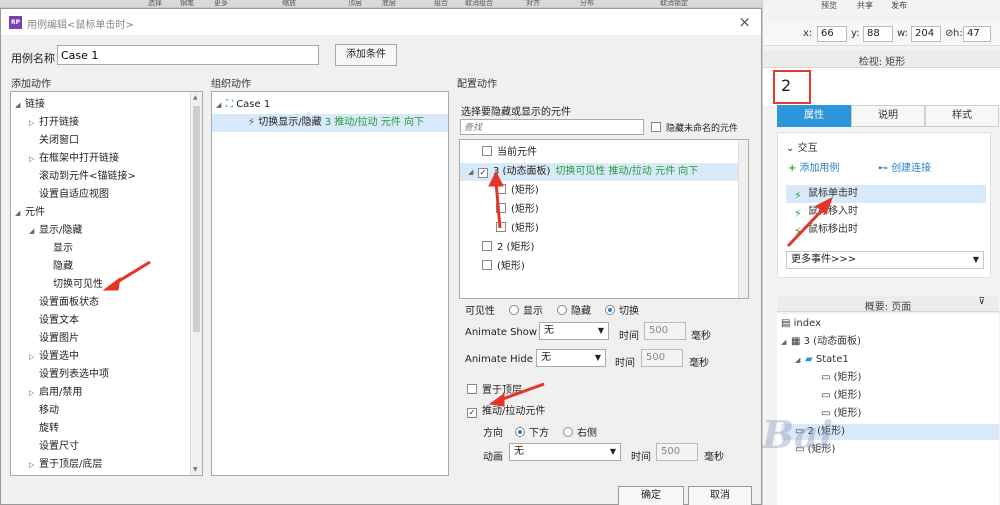 The height and width of the screenshot is (505, 1000). Describe the element at coordinates (665, 331) in the screenshot. I see `time-show-input: 500` at that location.